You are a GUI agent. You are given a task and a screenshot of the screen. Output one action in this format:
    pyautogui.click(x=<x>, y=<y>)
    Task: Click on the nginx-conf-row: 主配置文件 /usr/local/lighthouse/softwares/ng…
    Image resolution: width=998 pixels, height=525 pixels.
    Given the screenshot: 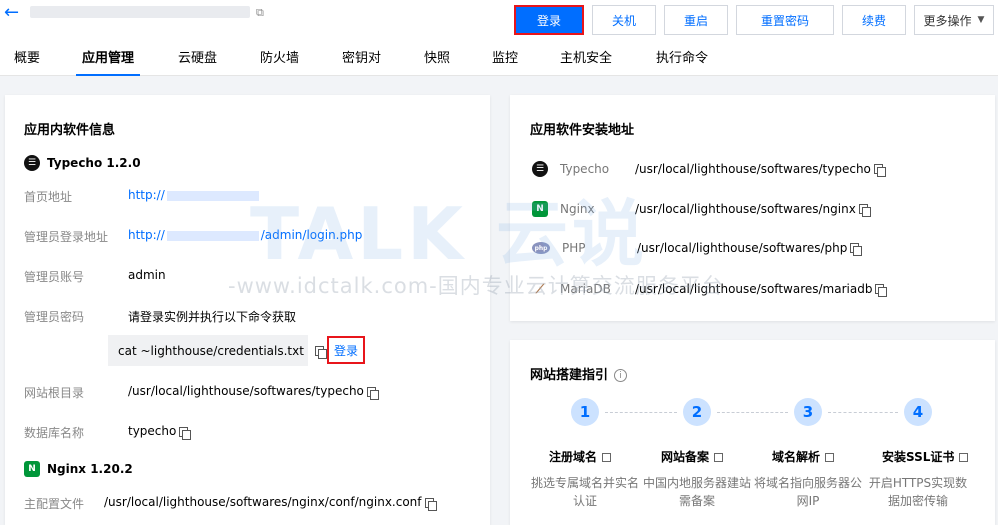 What is the action you would take?
    pyautogui.click(x=230, y=503)
    